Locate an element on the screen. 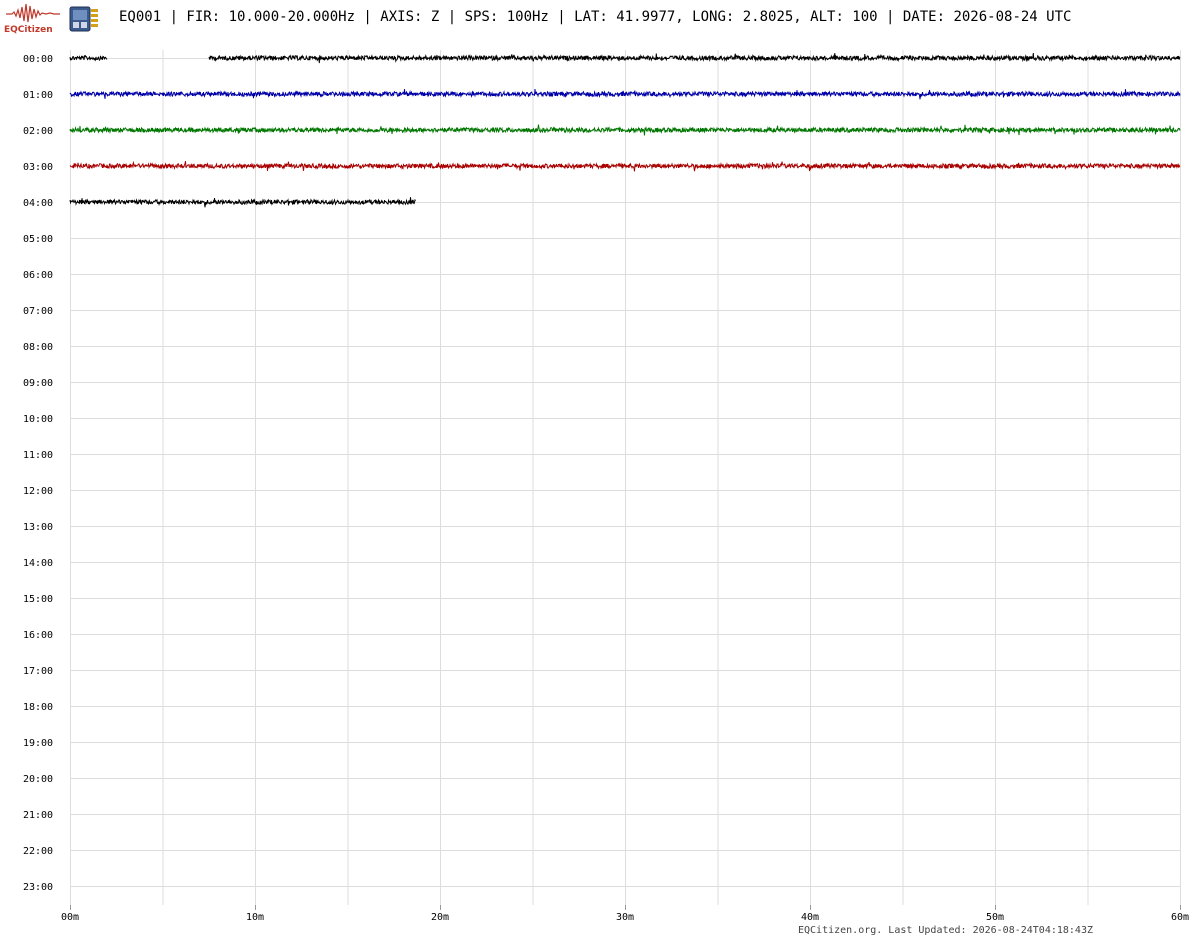  y-tick-label: 21:00 is located at coordinates (38, 815).